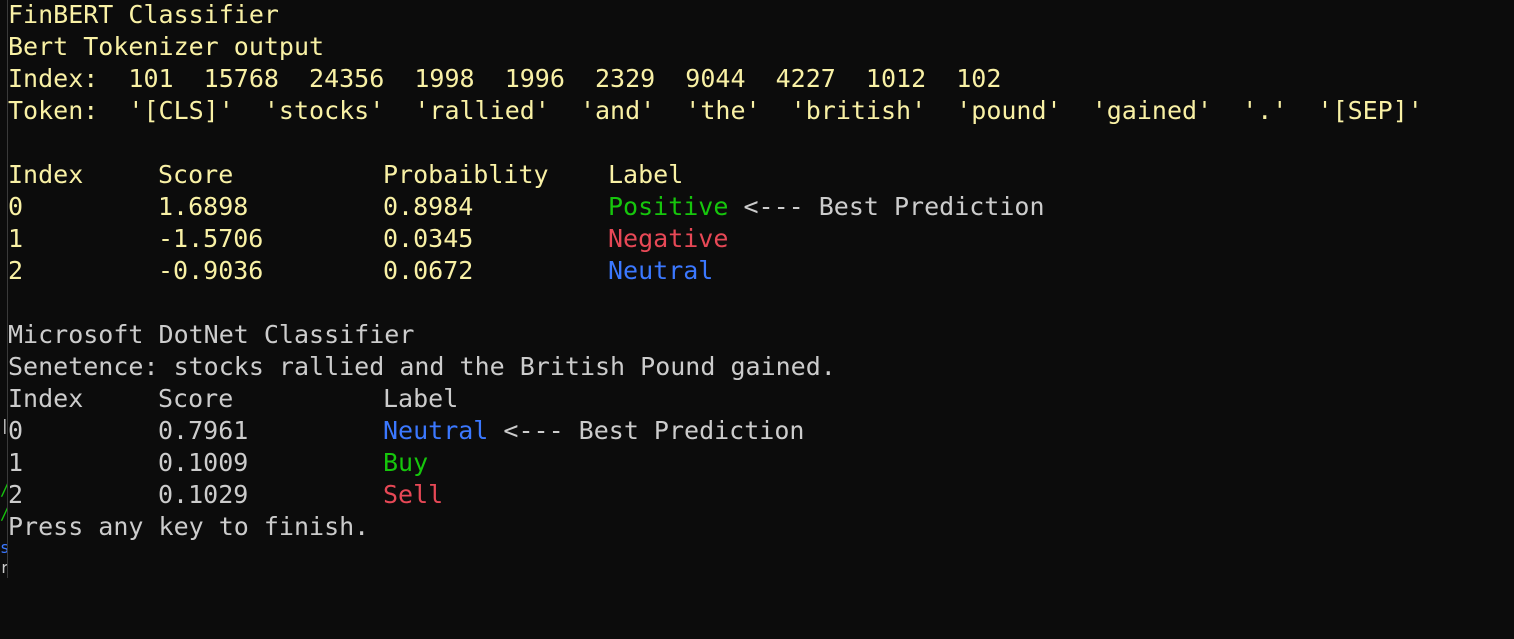 The height and width of the screenshot is (639, 1514). What do you see at coordinates (203, 430) in the screenshot?
I see `row-score: 0.7961` at bounding box center [203, 430].